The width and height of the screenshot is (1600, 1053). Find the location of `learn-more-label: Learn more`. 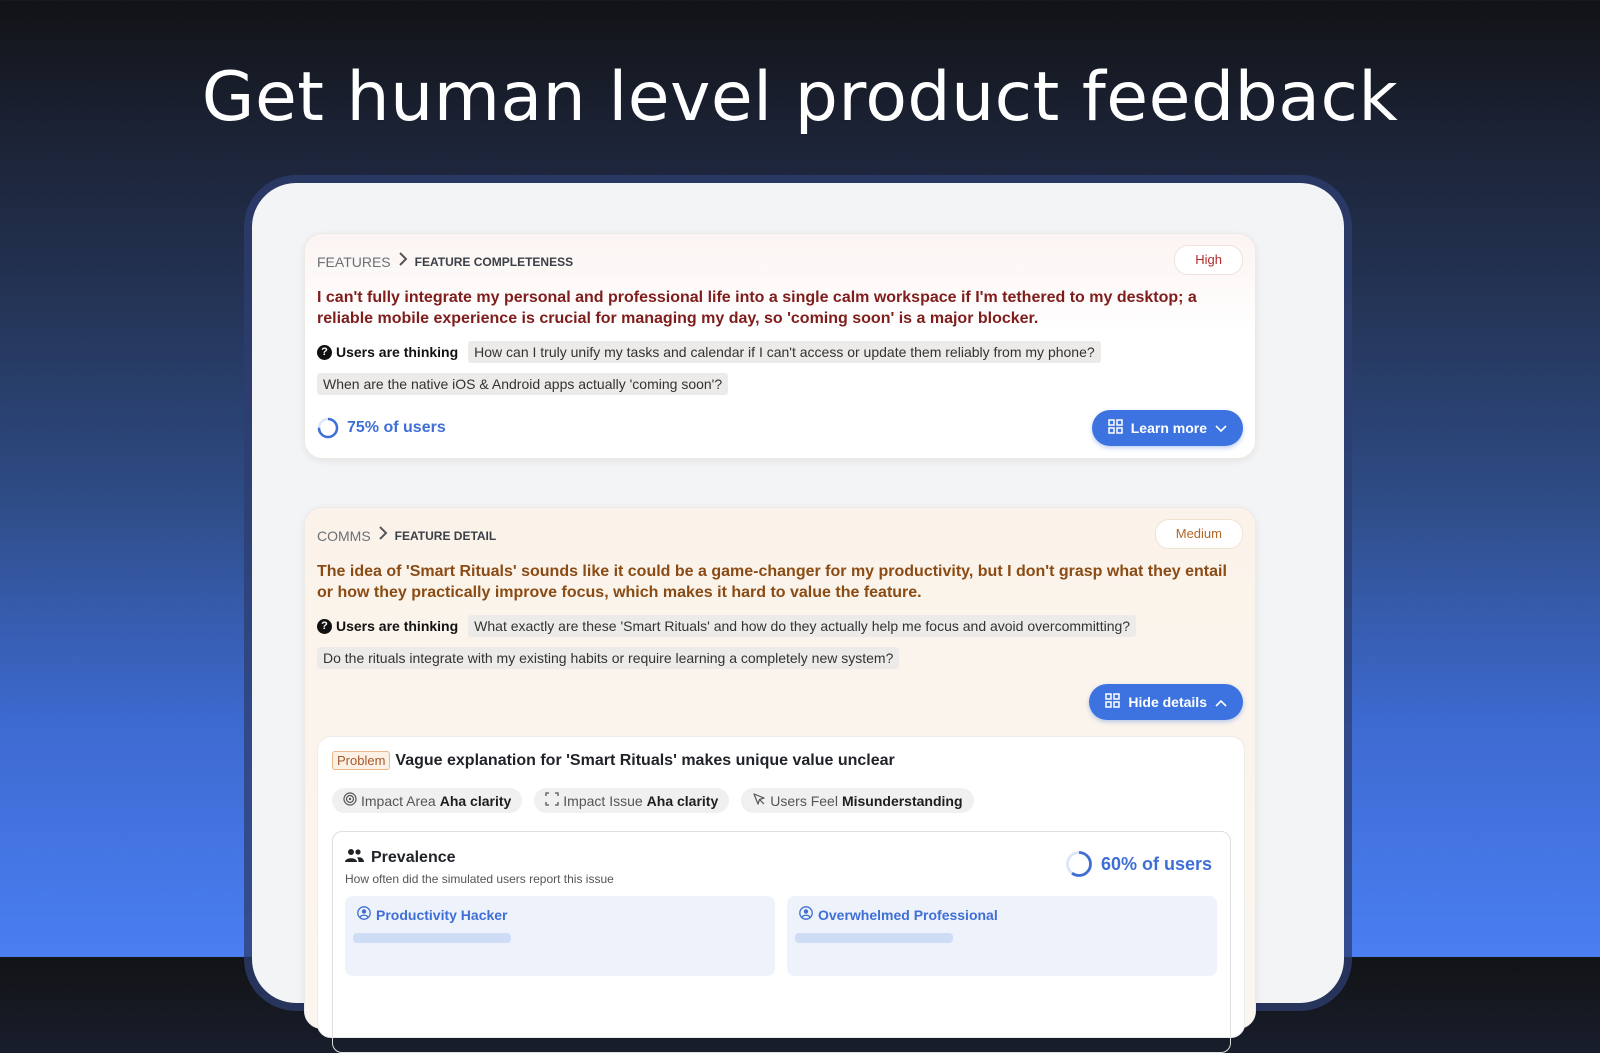

learn-more-label: Learn more is located at coordinates (1168, 428).